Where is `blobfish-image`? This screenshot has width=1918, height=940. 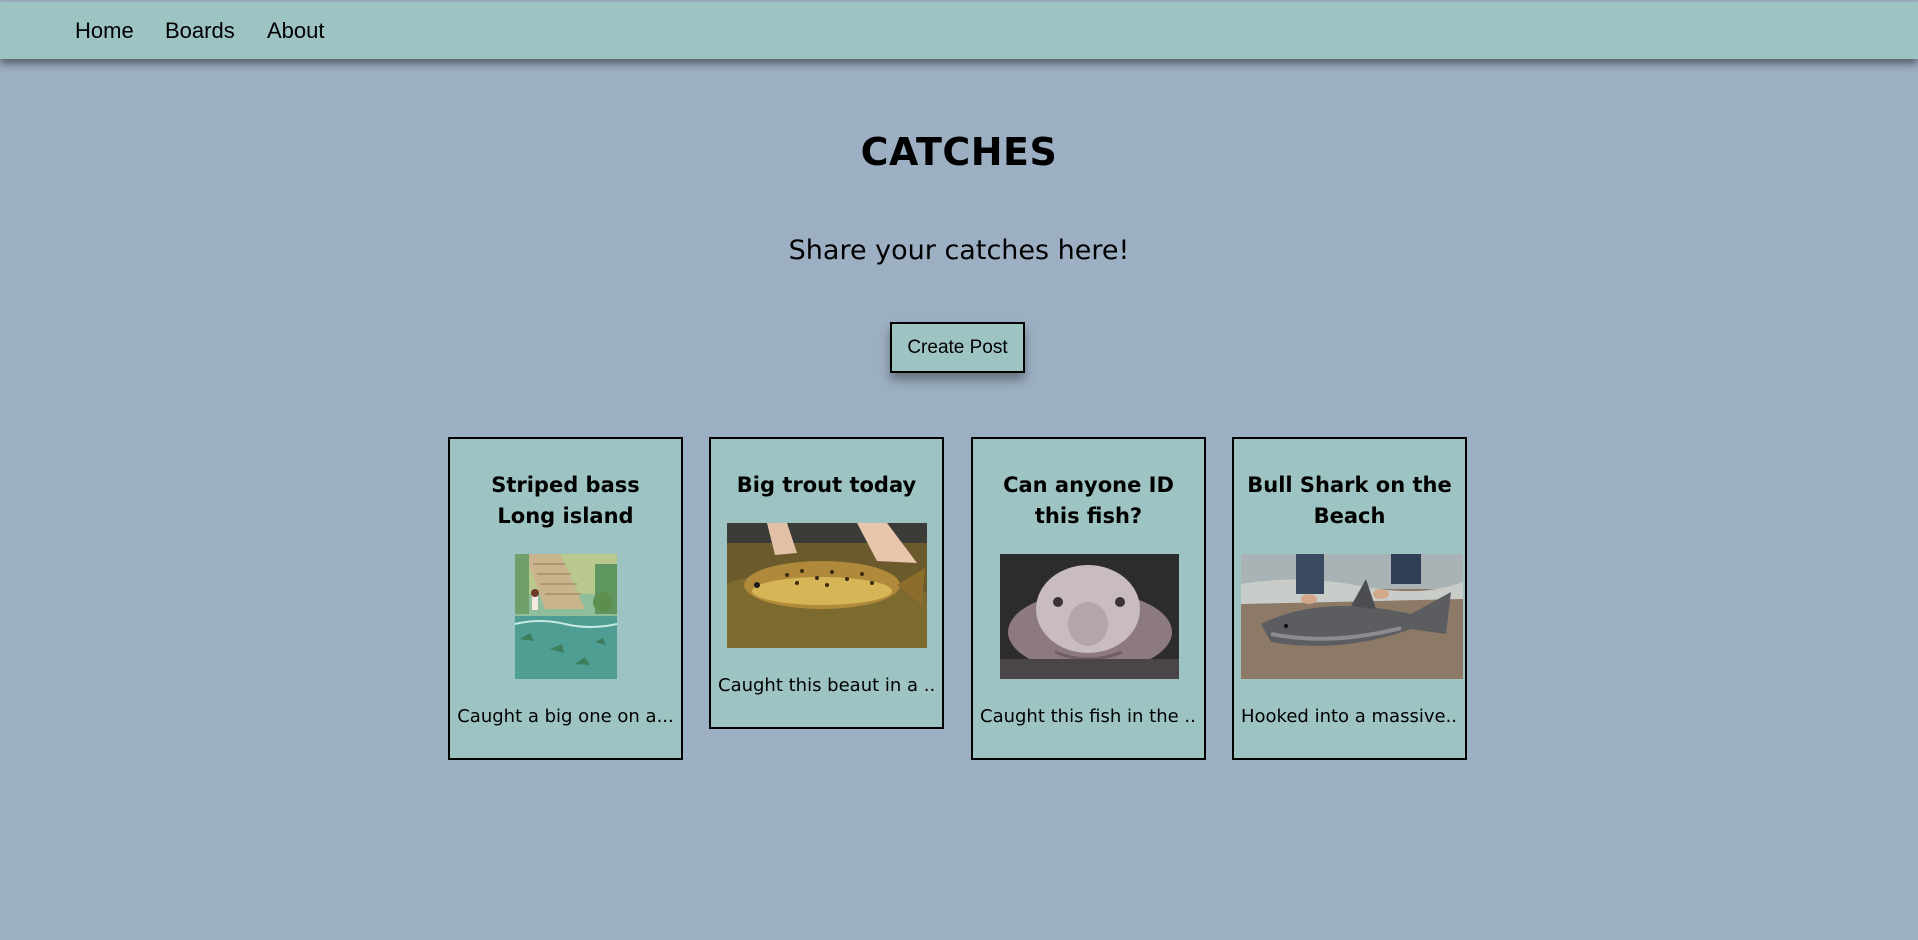
blobfish-image is located at coordinates (1089, 616).